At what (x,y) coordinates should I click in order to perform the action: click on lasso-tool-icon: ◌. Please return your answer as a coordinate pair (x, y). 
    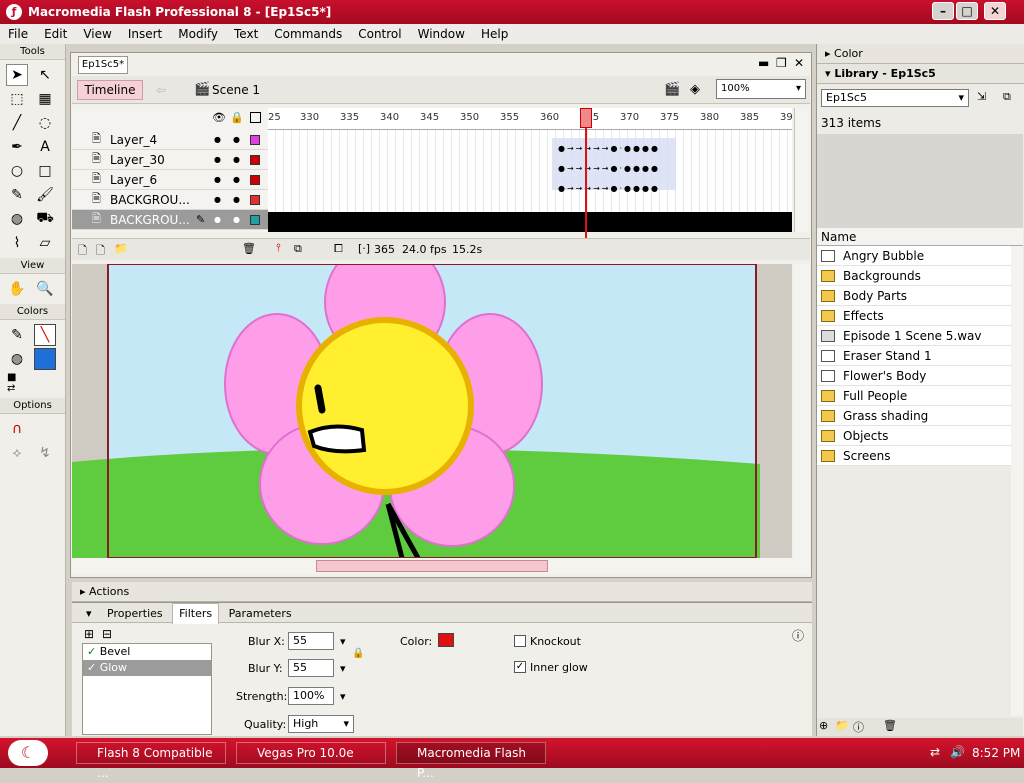
    Looking at the image, I should click on (45, 123).